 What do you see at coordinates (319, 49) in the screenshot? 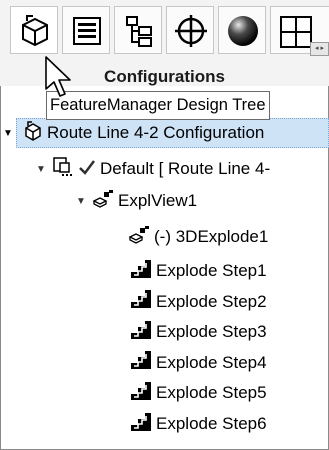
I see `tab-scroll-arrows: ◂ ▸` at bounding box center [319, 49].